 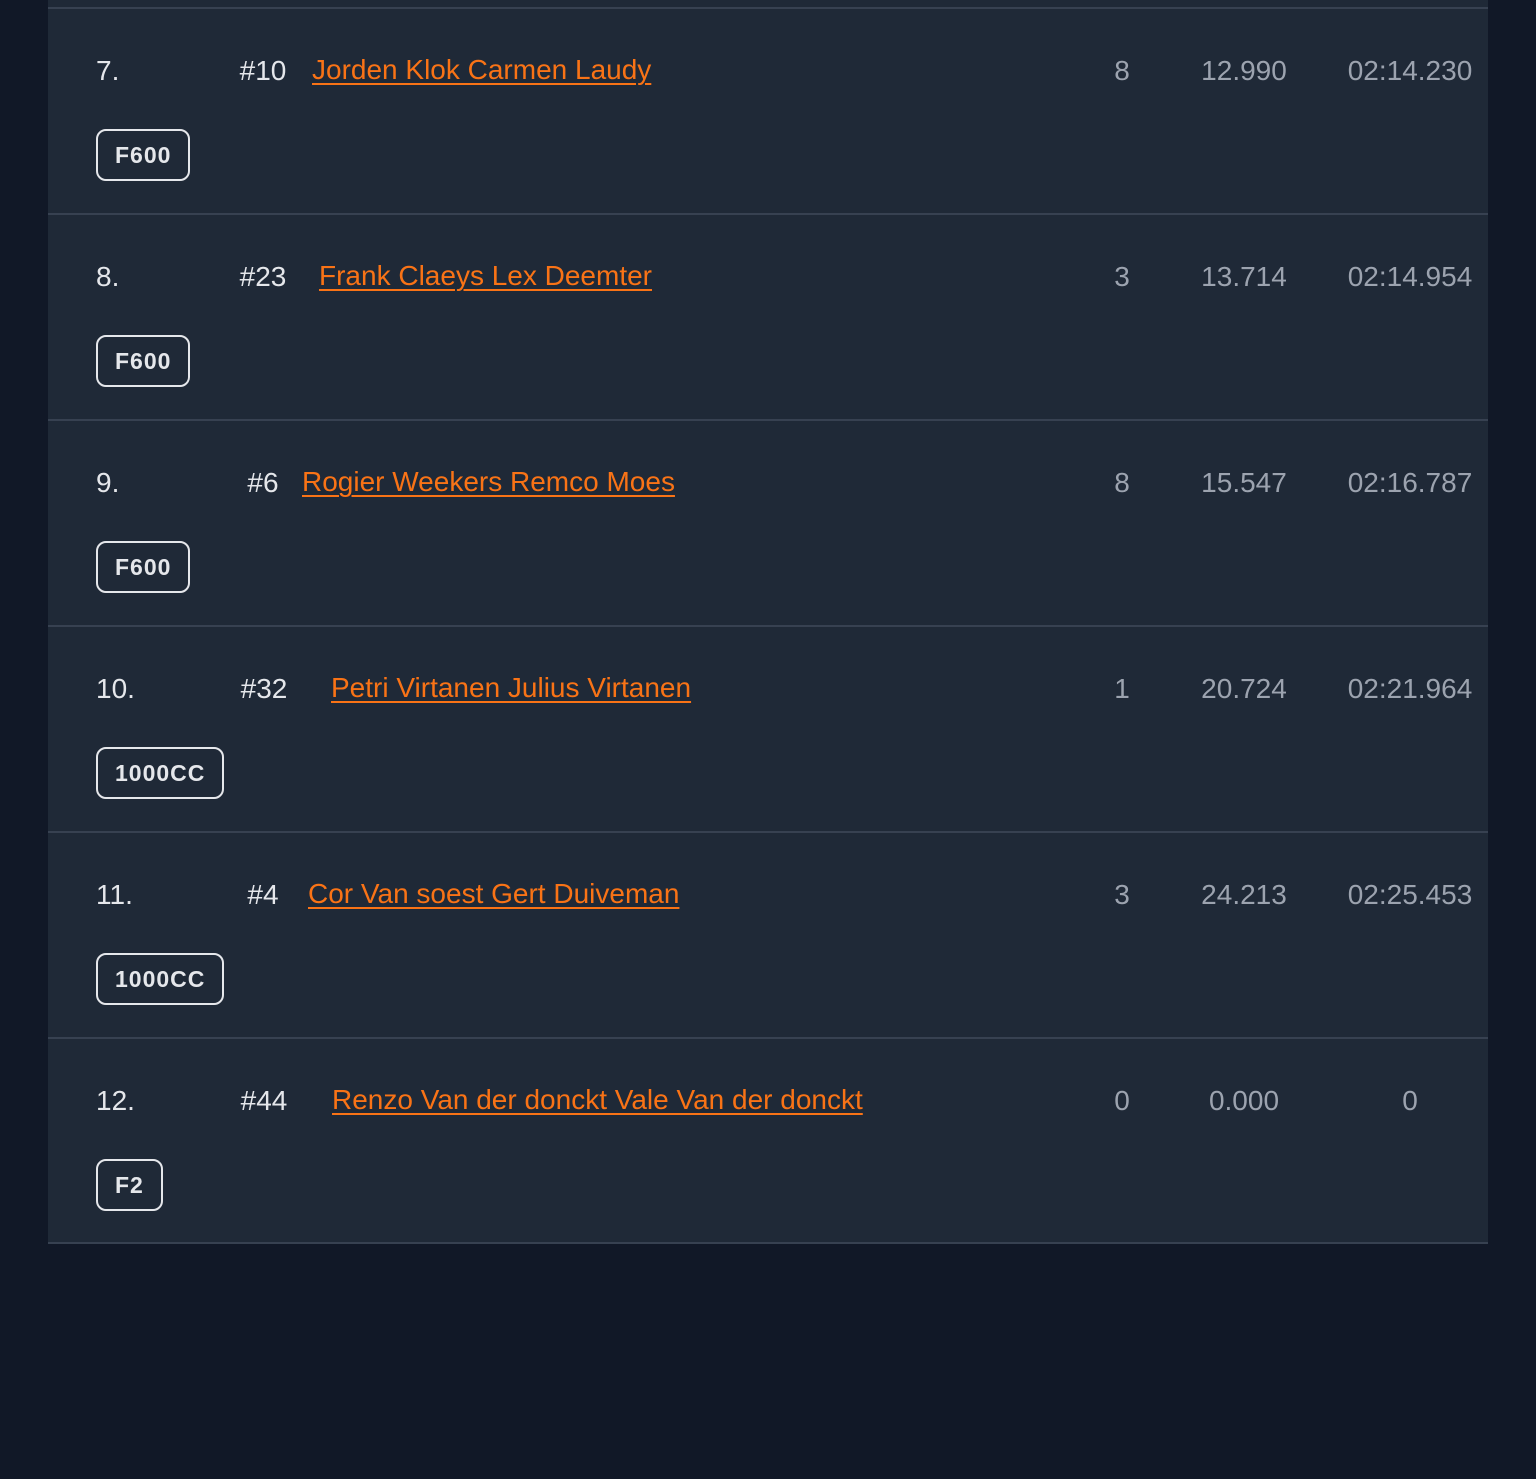 What do you see at coordinates (114, 894) in the screenshot?
I see `position-cell: 11.` at bounding box center [114, 894].